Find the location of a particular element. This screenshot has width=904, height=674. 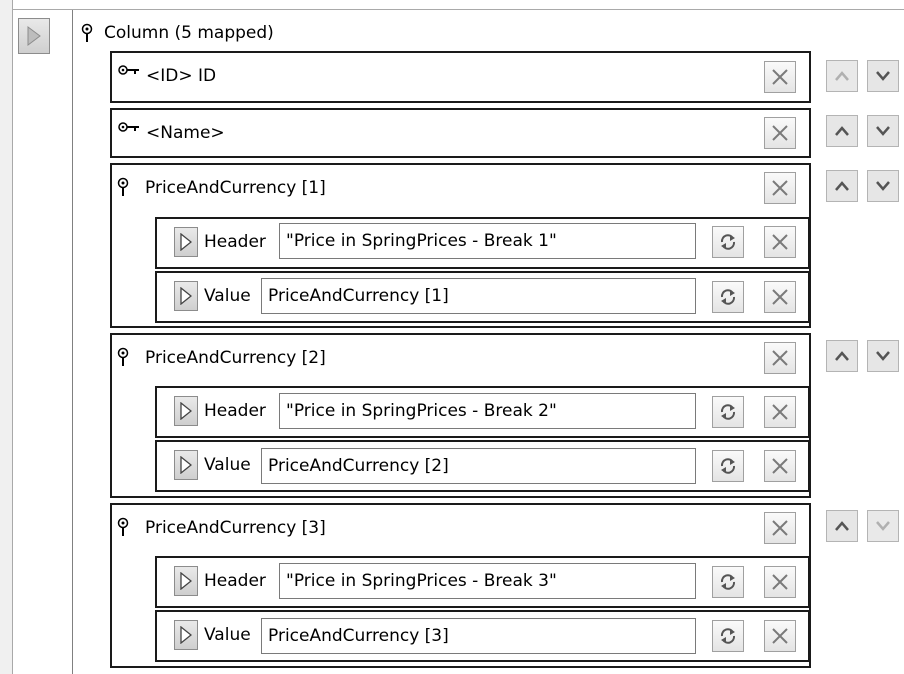

expand-column-button is located at coordinates (34, 36).